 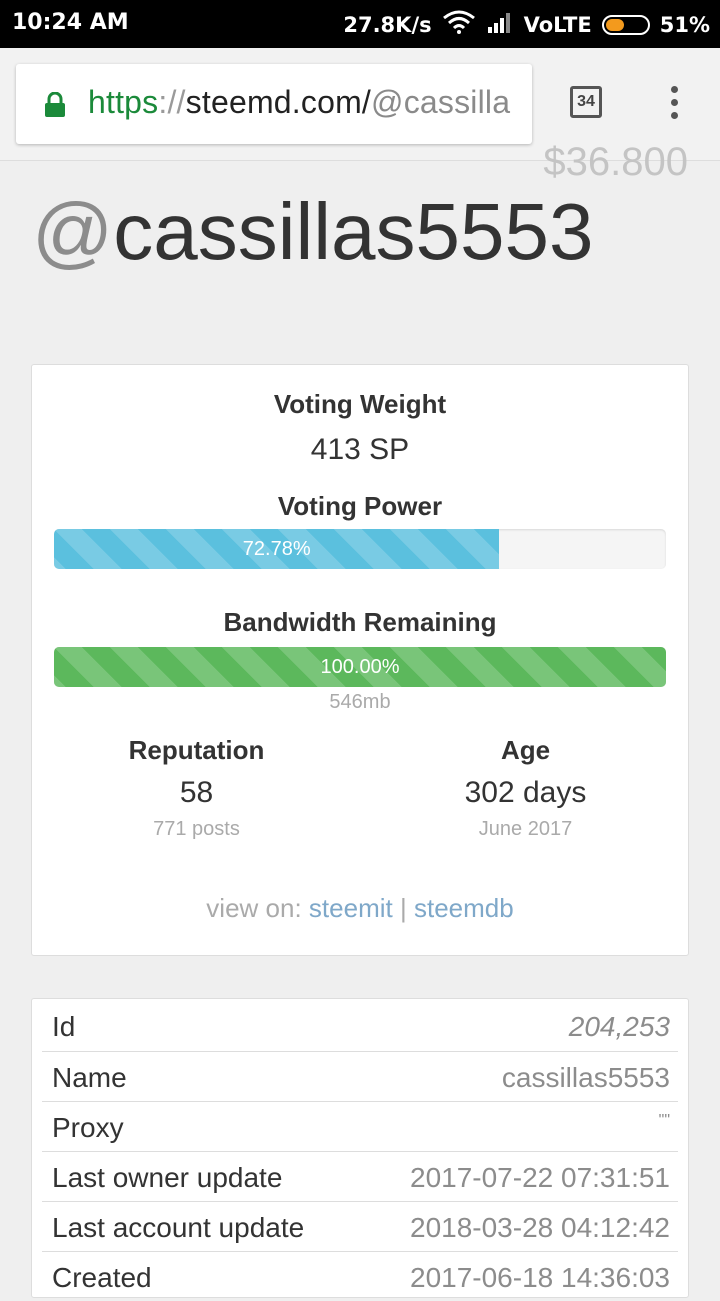 I want to click on url-text: https://steemd.com/@cassilla, so click(x=299, y=102).